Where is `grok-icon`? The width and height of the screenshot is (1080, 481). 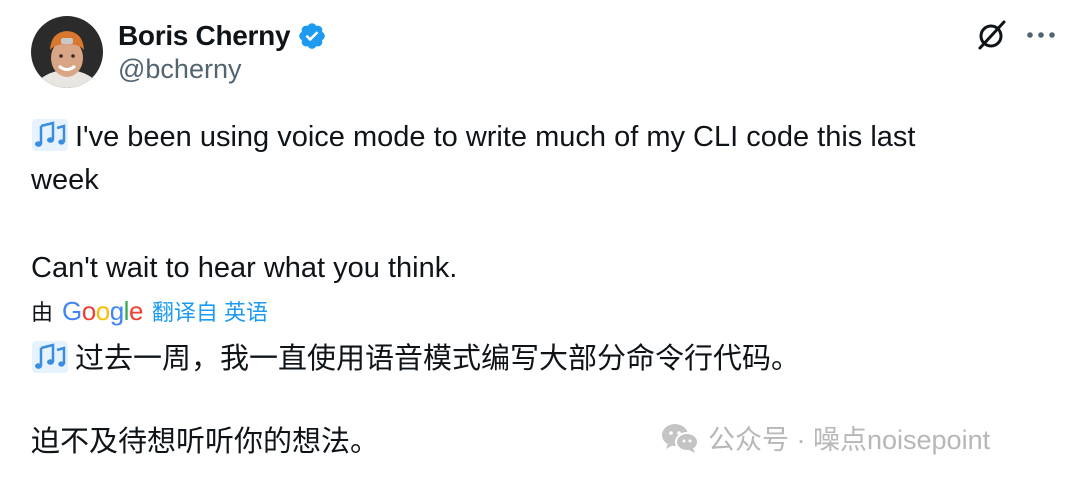
grok-icon is located at coordinates (992, 35).